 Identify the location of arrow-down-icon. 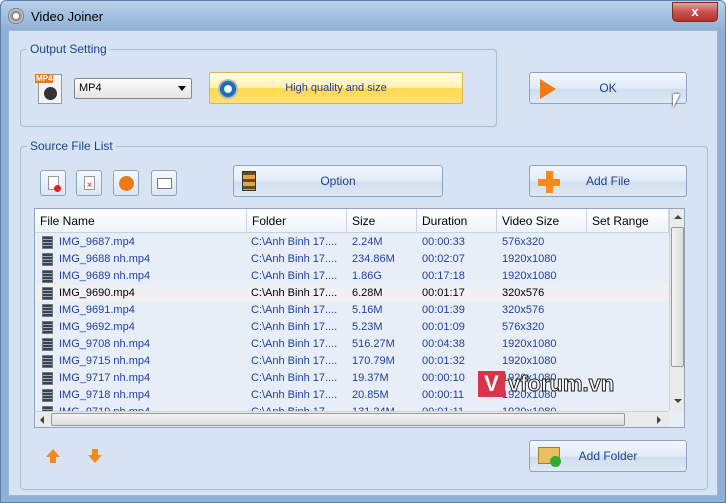
(95, 459).